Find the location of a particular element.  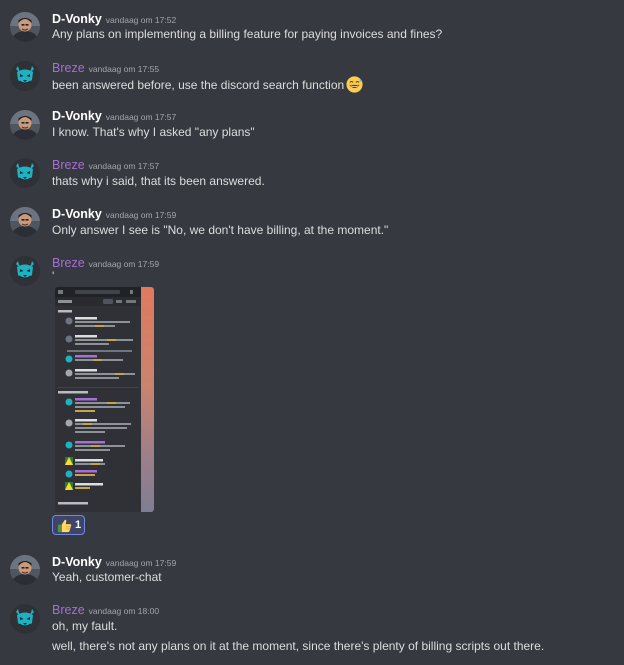

timestamp: vandaag om 18:00 is located at coordinates (124, 611).